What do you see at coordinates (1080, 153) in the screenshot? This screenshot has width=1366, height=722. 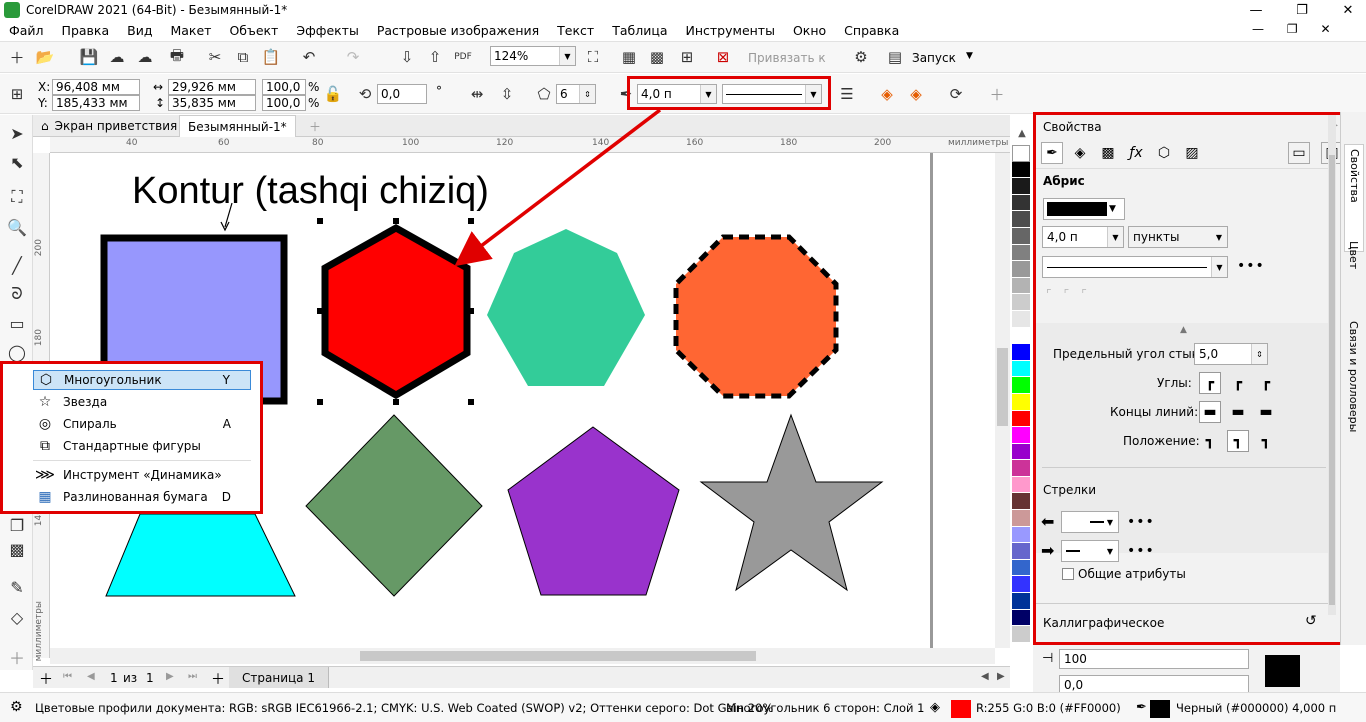 I see `fill-bucket-icon: ◈` at bounding box center [1080, 153].